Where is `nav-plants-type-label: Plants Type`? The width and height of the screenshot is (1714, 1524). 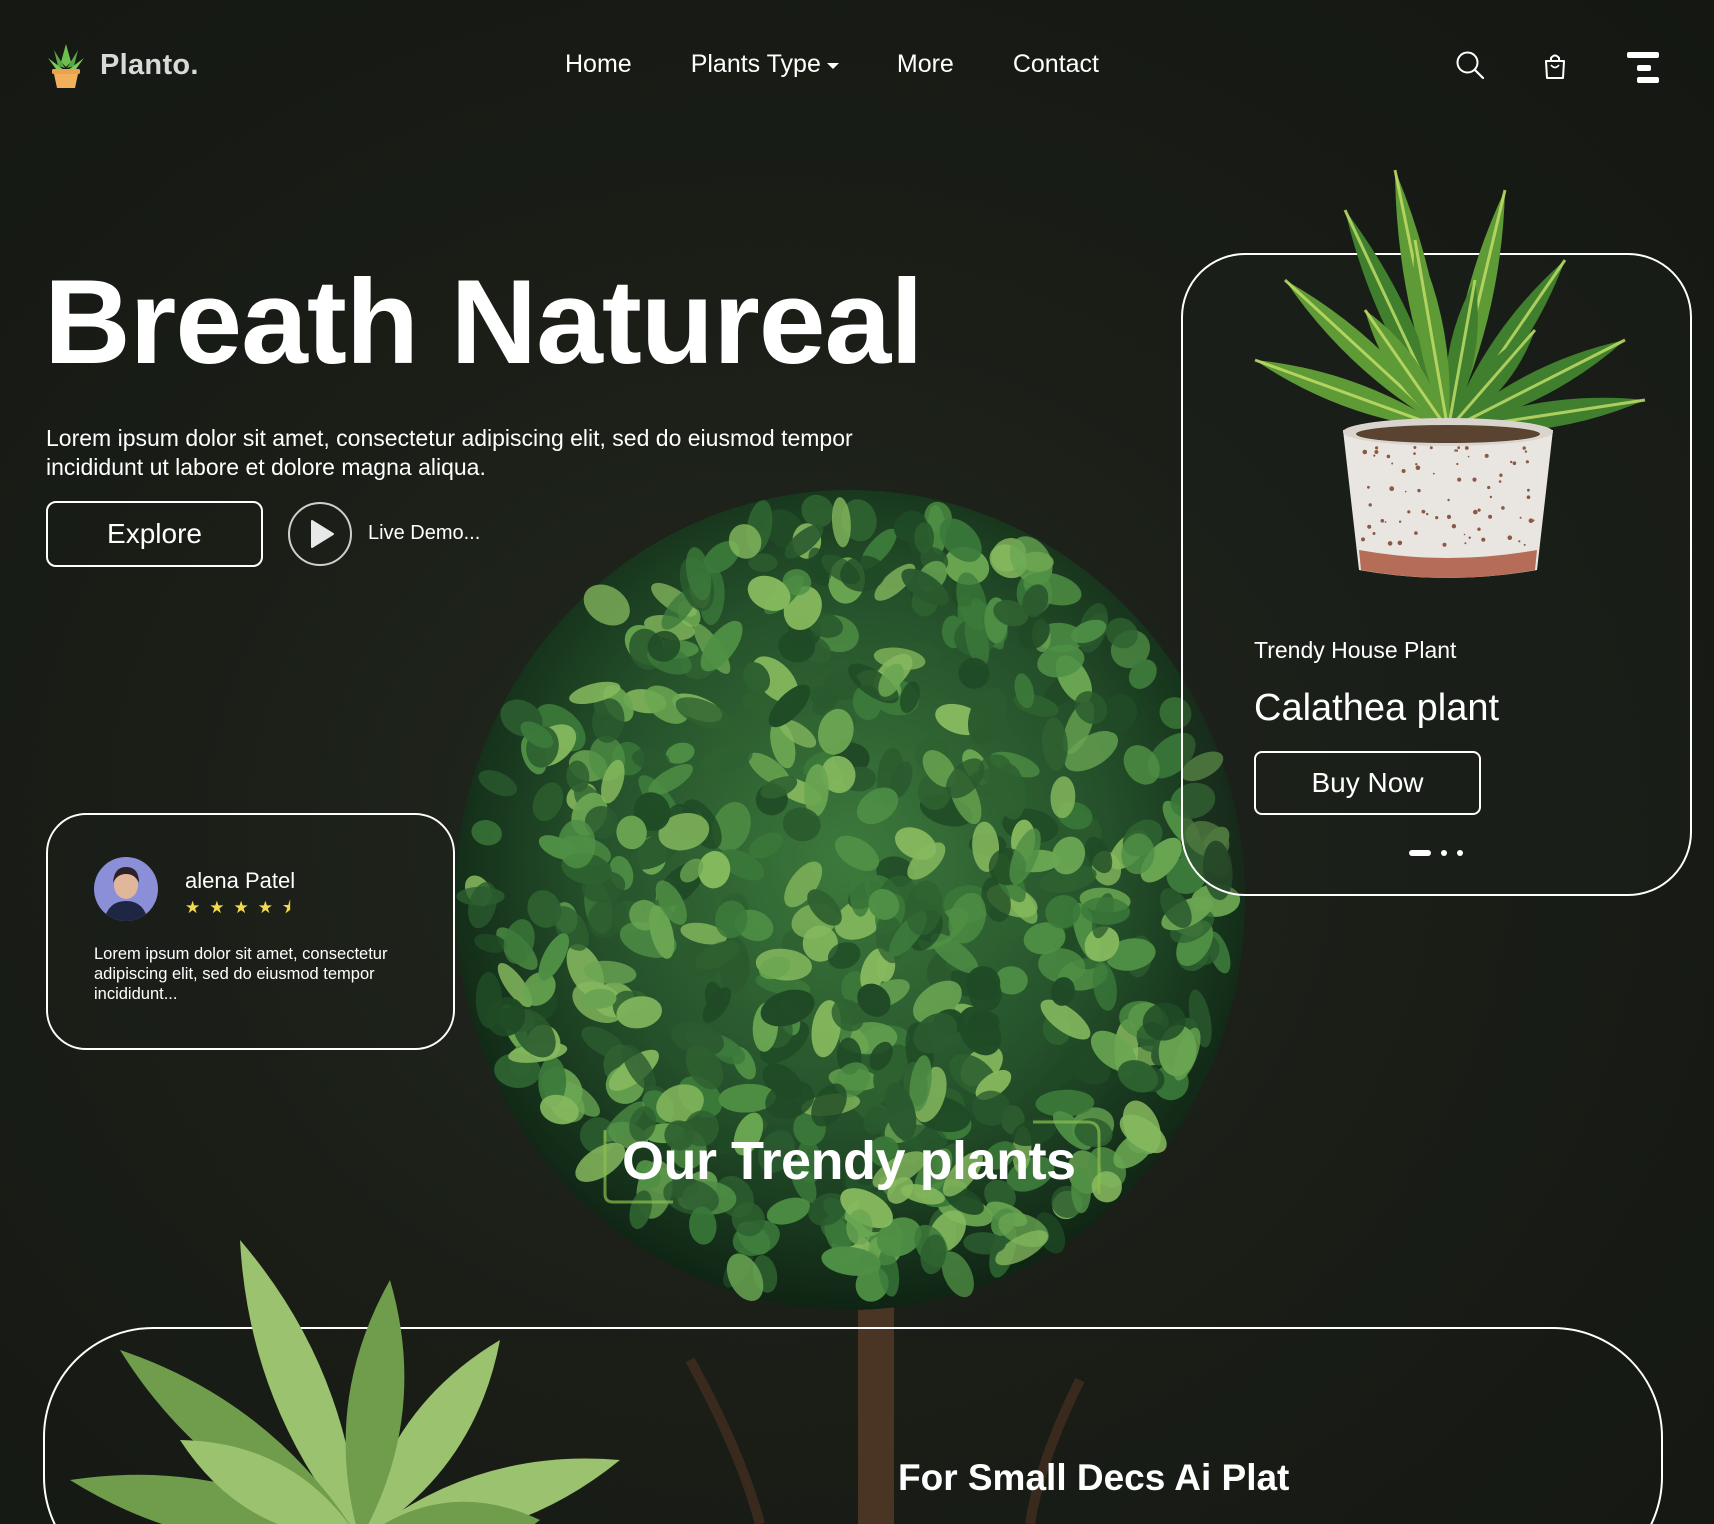 nav-plants-type-label: Plants Type is located at coordinates (755, 64).